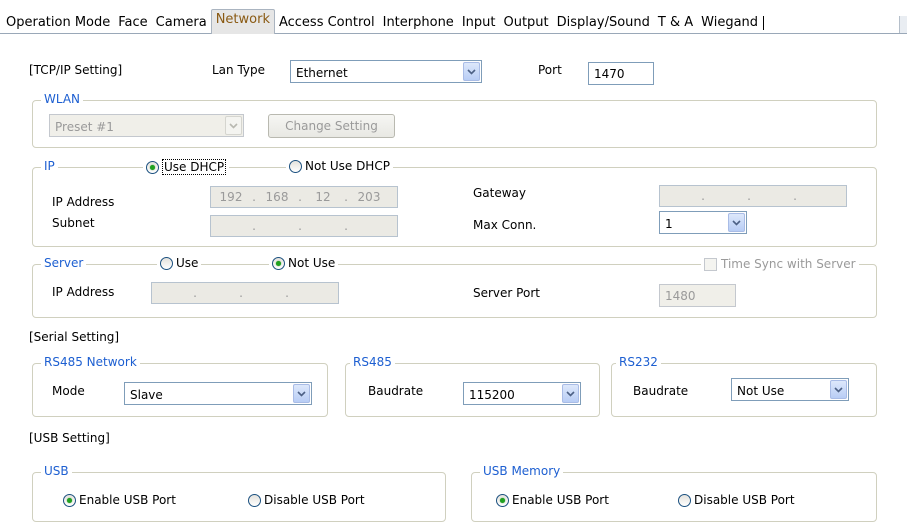 Image resolution: width=907 pixels, height=528 pixels. What do you see at coordinates (492, 395) in the screenshot?
I see `rs485-baudrate-value: 115200` at bounding box center [492, 395].